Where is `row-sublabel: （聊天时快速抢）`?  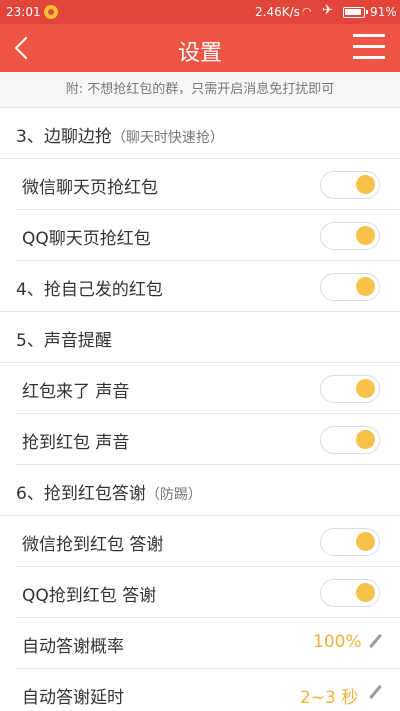
row-sublabel: （聊天时快速抢） is located at coordinates (167, 138).